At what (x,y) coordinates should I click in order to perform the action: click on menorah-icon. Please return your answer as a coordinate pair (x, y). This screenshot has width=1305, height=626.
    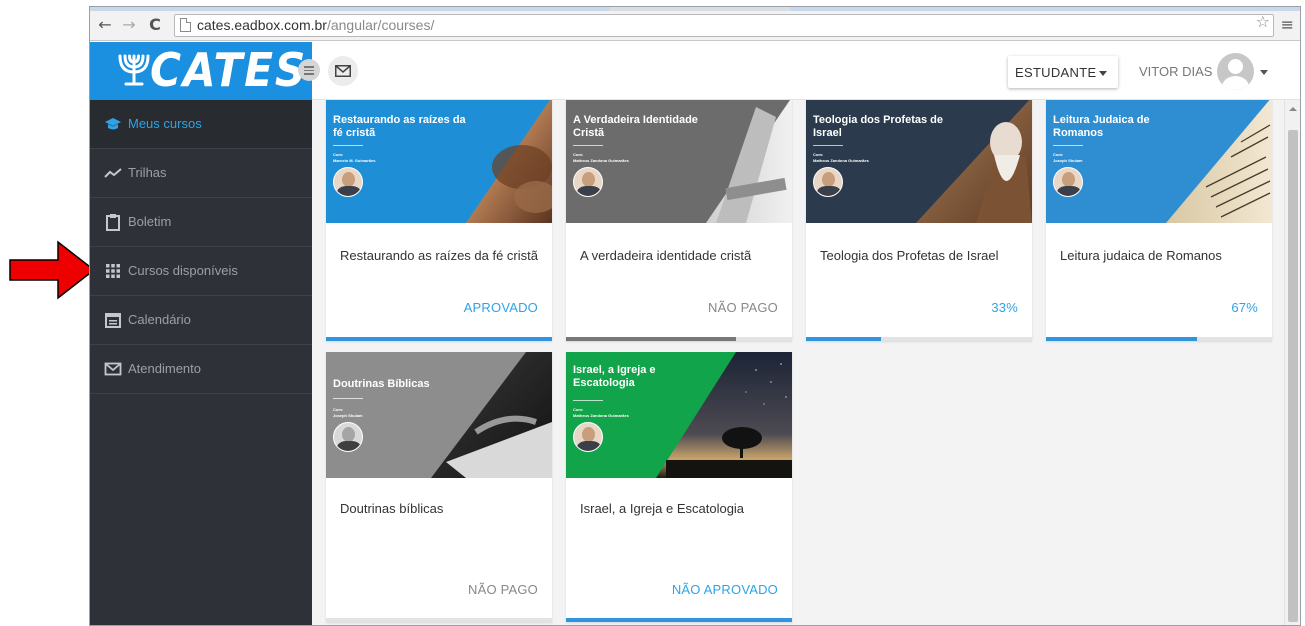
    Looking at the image, I should click on (134, 70).